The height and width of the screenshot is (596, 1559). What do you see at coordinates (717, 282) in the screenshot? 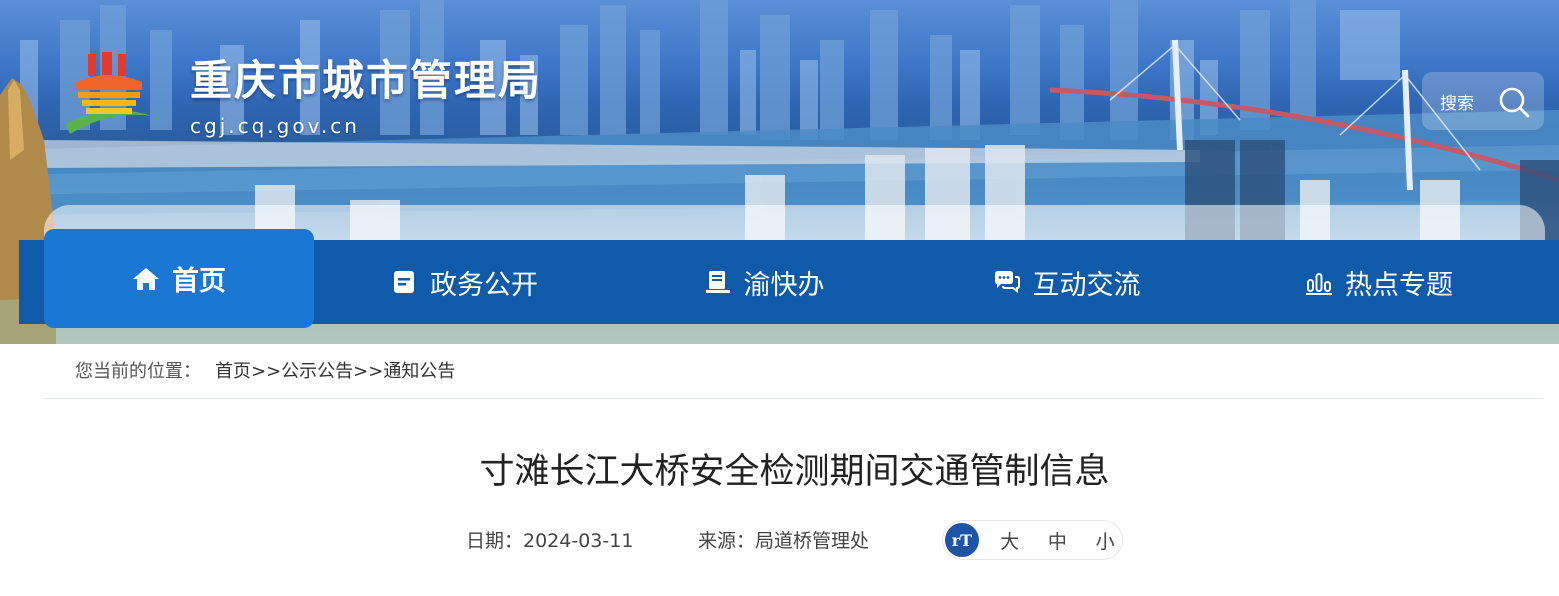
I see `desk-icon` at bounding box center [717, 282].